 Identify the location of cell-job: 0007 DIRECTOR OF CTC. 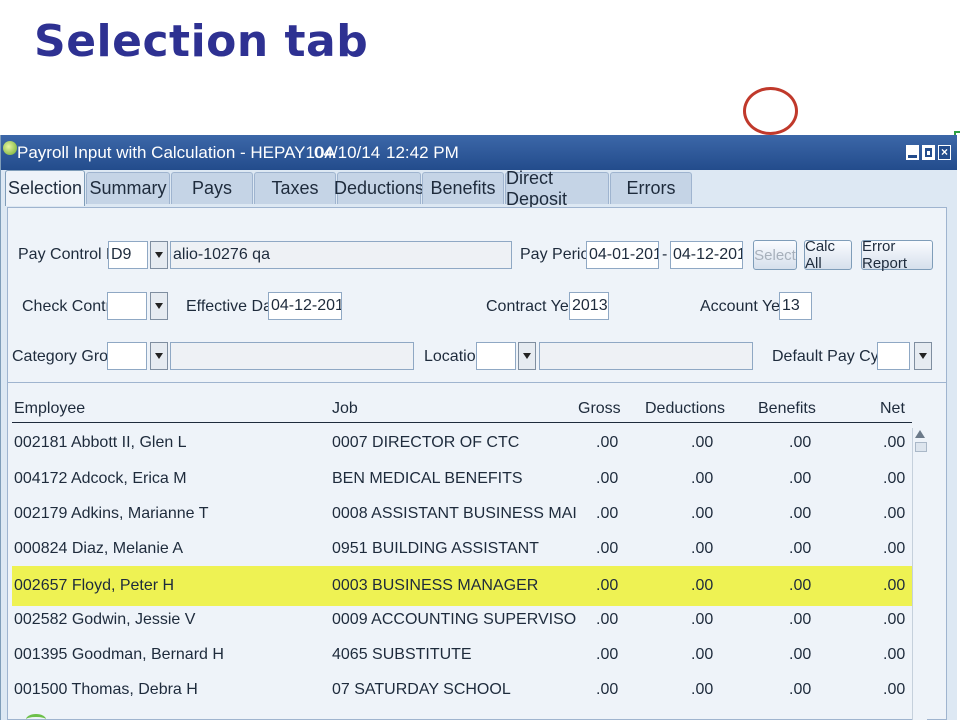
(426, 442).